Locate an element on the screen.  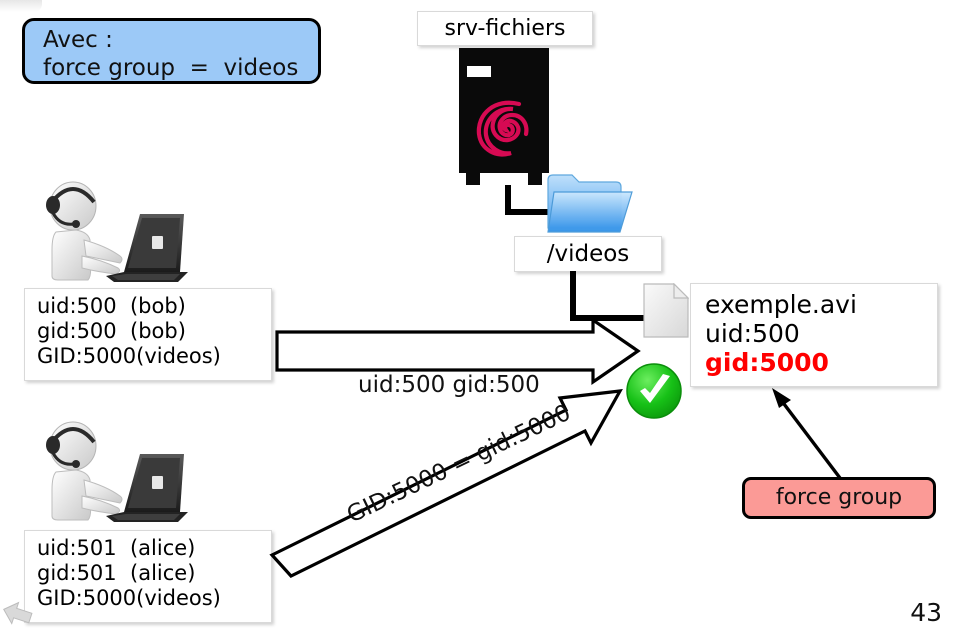
force-group-badge: force group is located at coordinates (839, 498).